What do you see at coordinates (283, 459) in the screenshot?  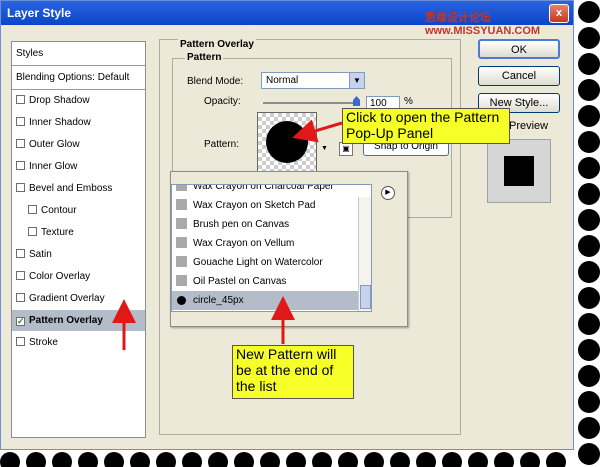 I see `dot-border-bottom` at bounding box center [283, 459].